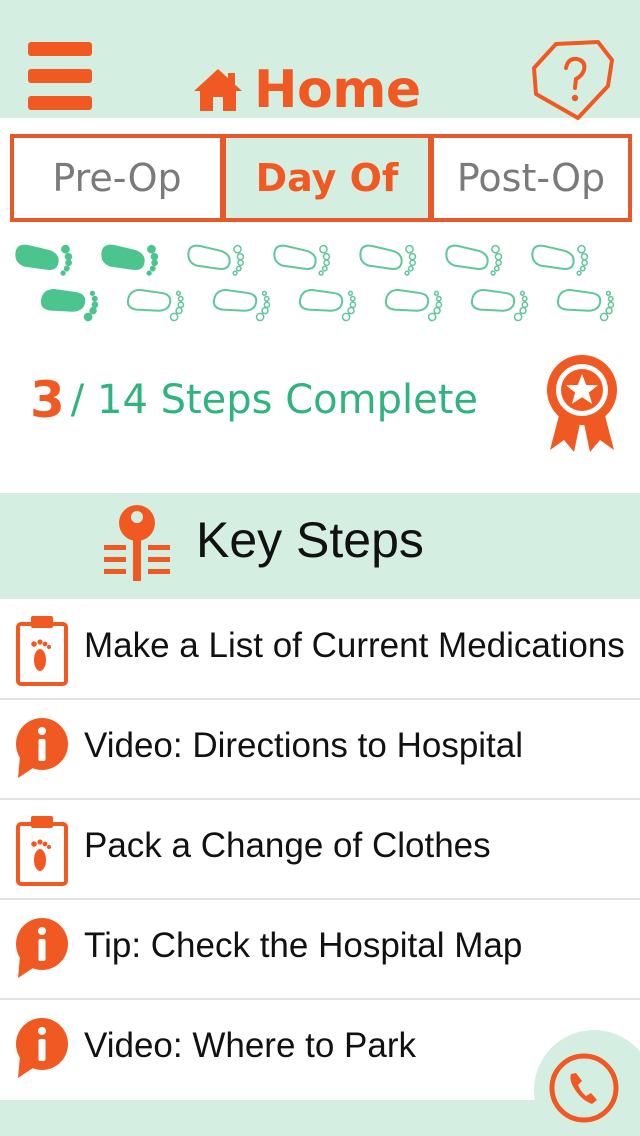 The image size is (640, 1136). I want to click on help-button, so click(573, 80).